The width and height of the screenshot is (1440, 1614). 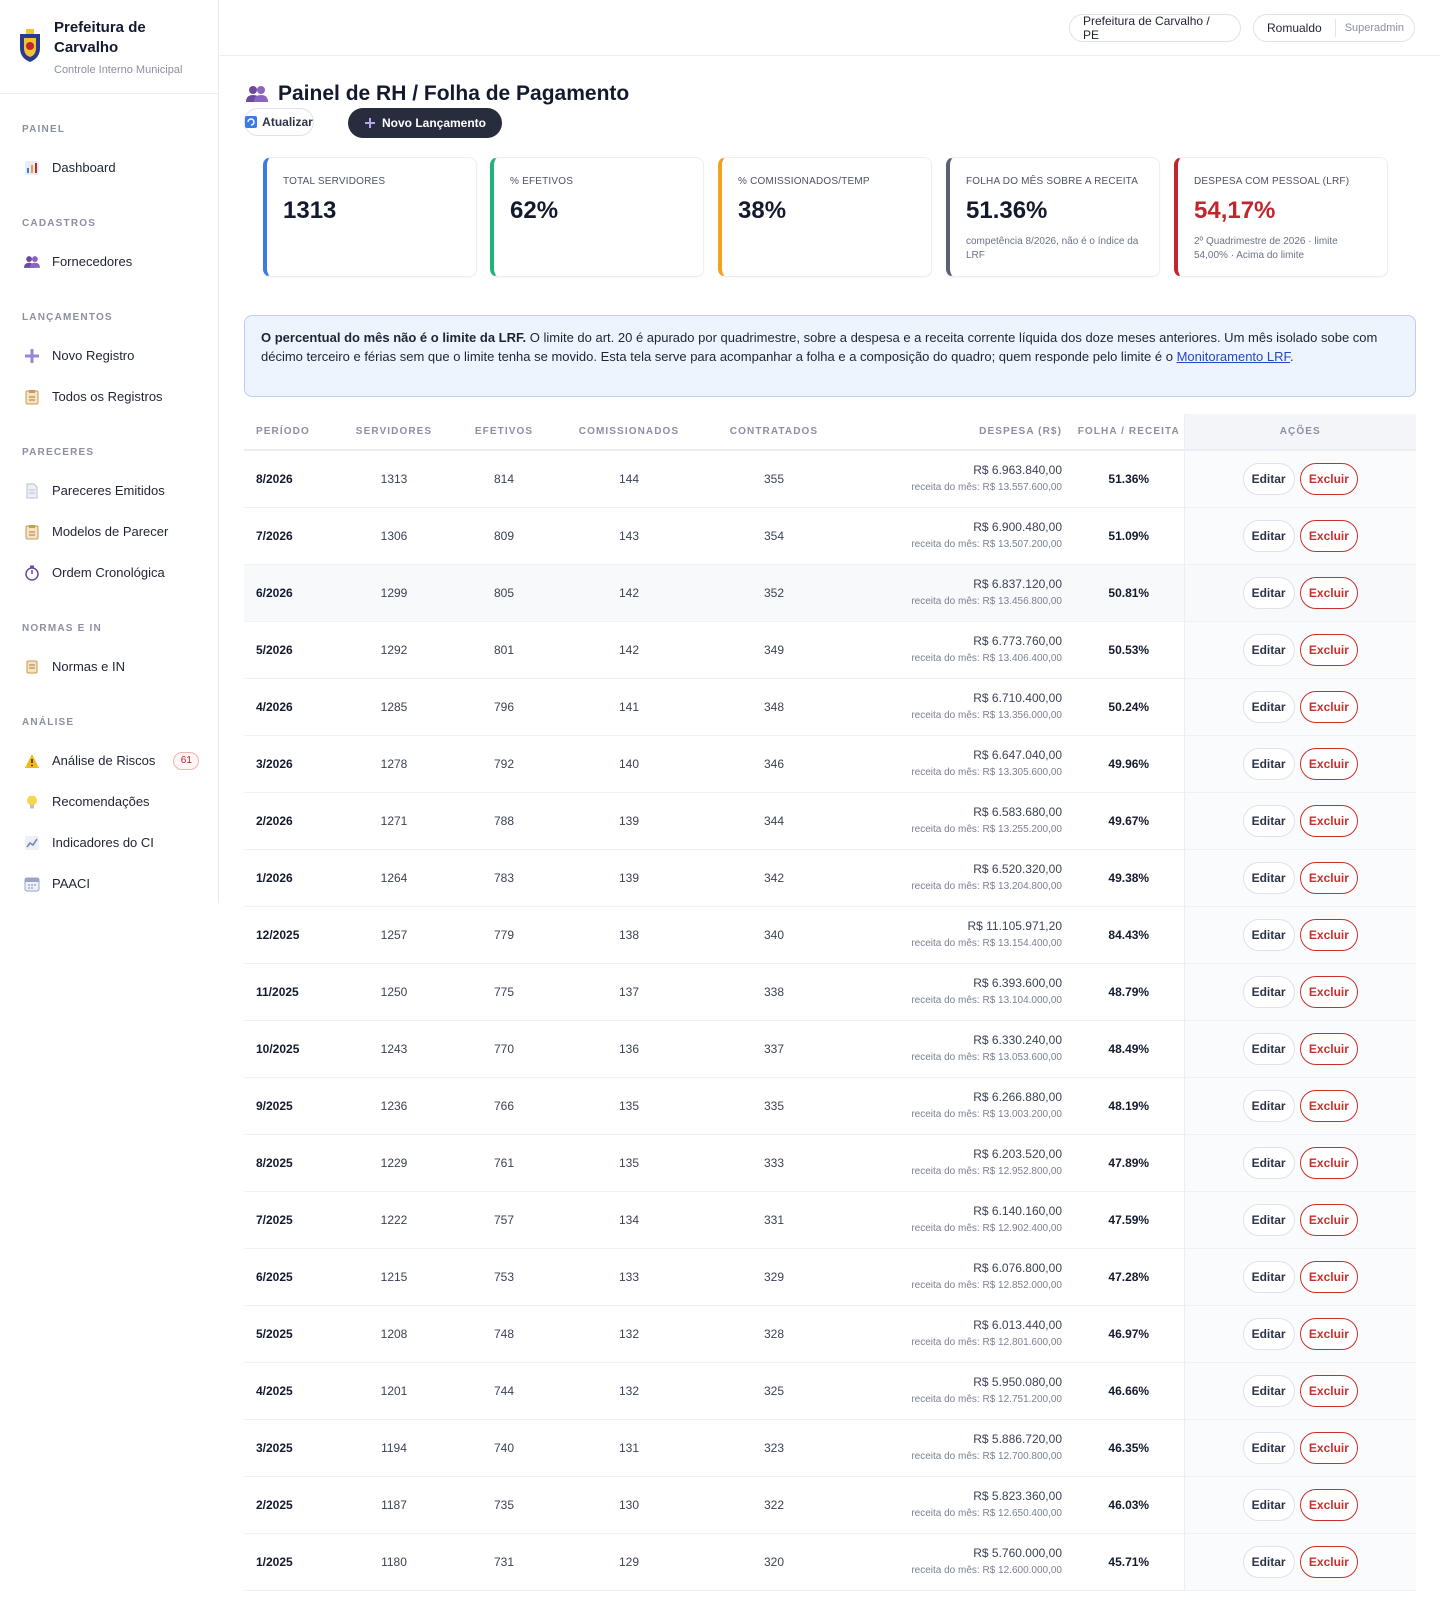 What do you see at coordinates (504, 935) in the screenshot?
I see `cell-efetivos: 779` at bounding box center [504, 935].